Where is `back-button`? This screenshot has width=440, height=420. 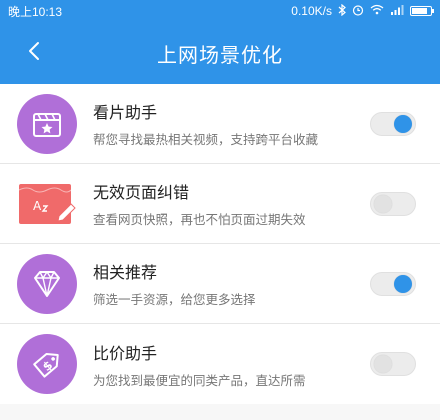
back-button is located at coordinates (34, 53).